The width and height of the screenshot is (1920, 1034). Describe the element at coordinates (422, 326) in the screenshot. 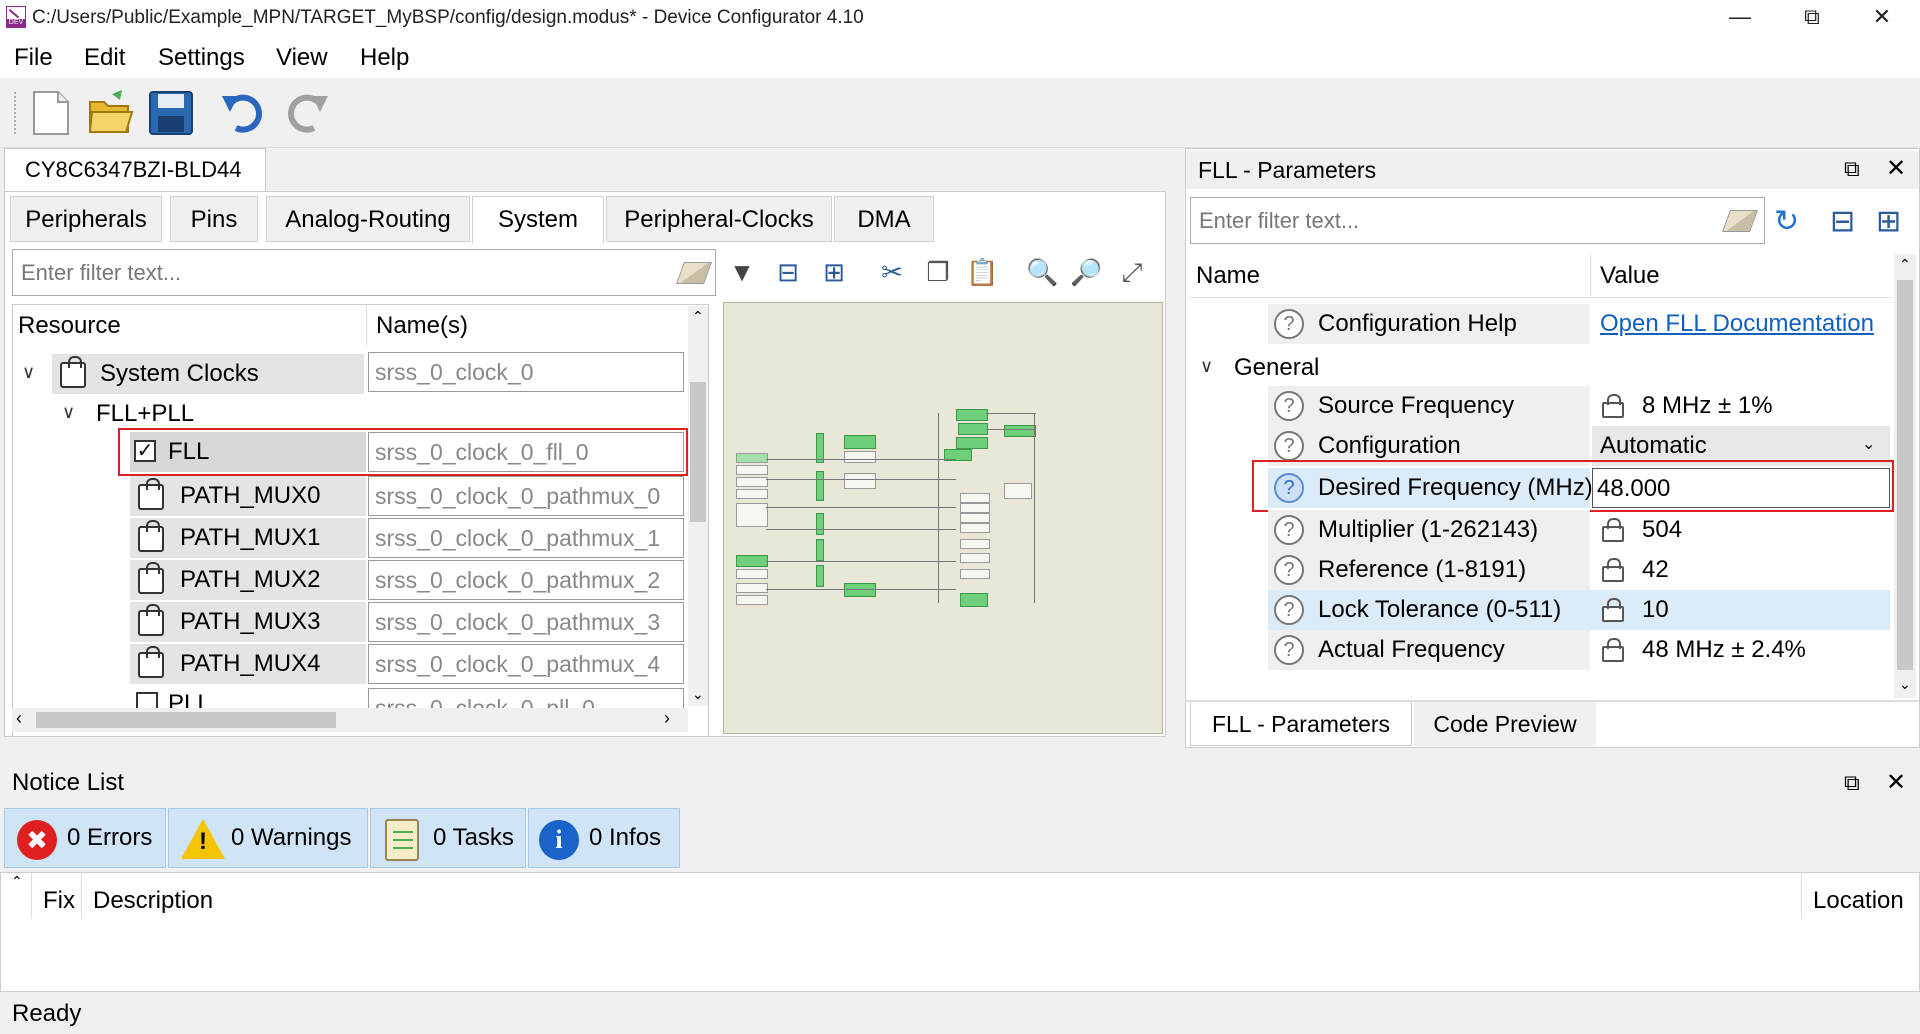

I see `names-column-header: Name(s)` at that location.